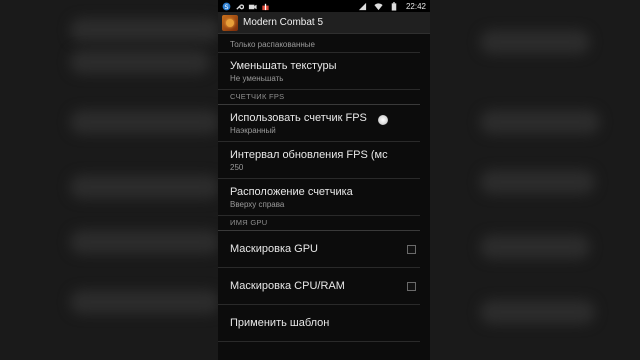 Image resolution: width=640 pixels, height=360 pixels. I want to click on setting-summary: Не уменьшать, so click(257, 78).